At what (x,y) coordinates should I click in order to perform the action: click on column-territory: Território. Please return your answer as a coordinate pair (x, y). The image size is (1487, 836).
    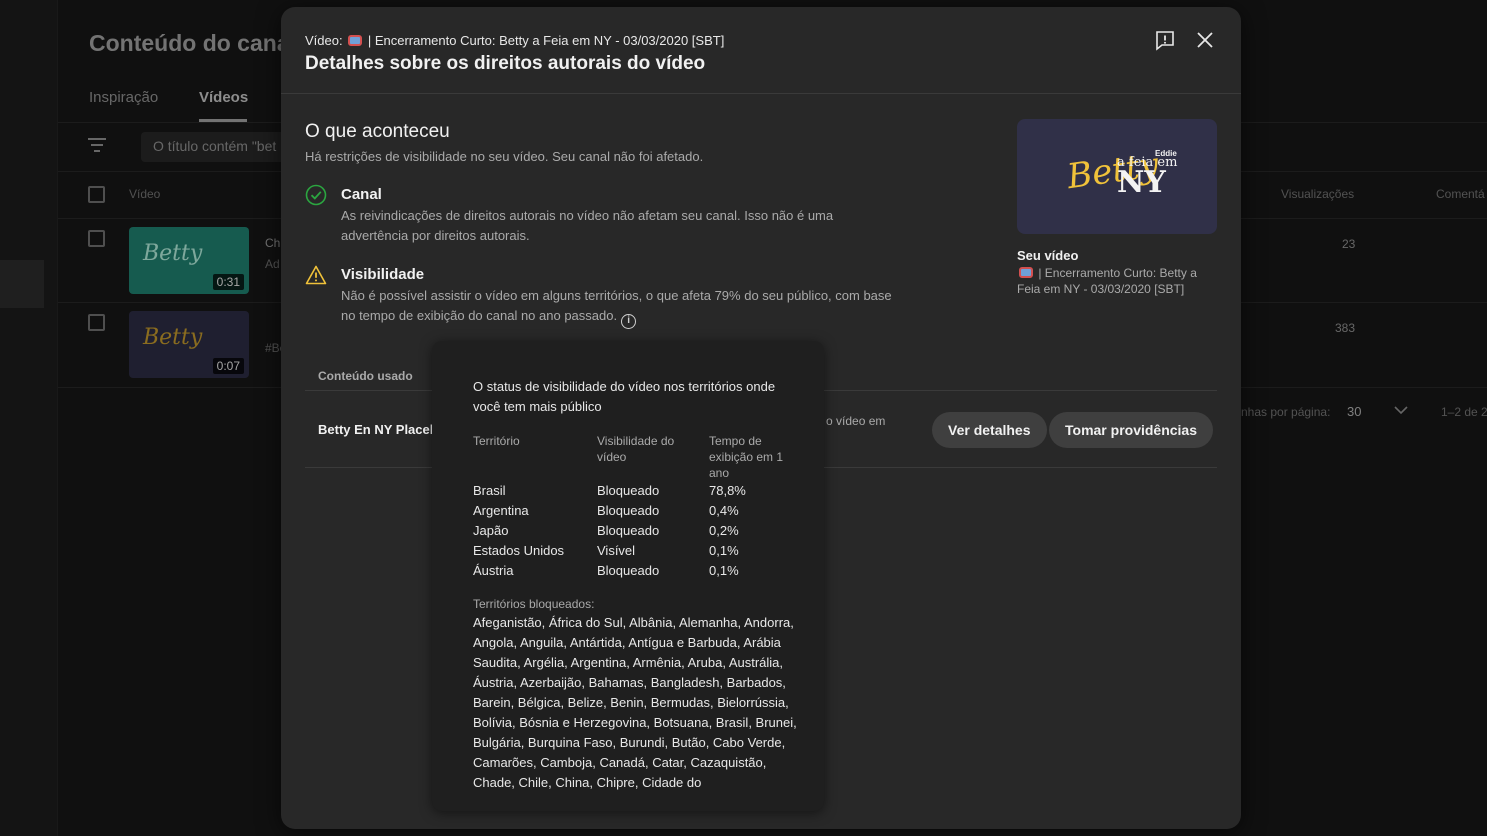
    Looking at the image, I should click on (496, 441).